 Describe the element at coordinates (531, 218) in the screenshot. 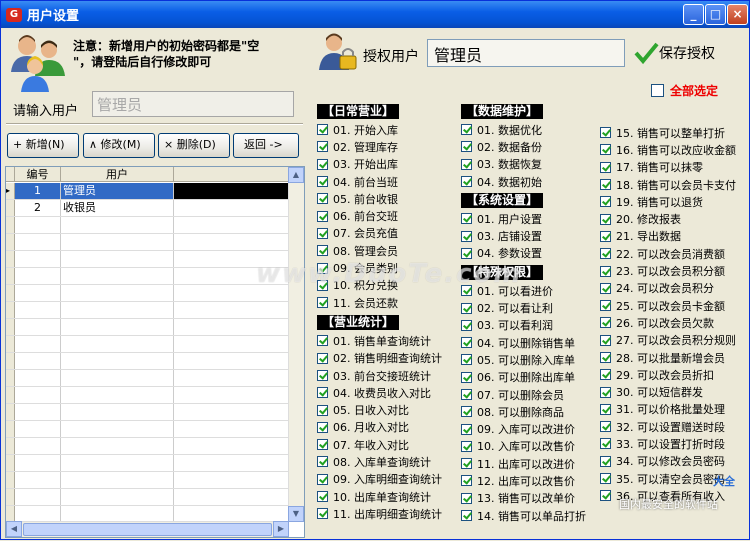

I see `permission-item: 01. 用户设置` at that location.